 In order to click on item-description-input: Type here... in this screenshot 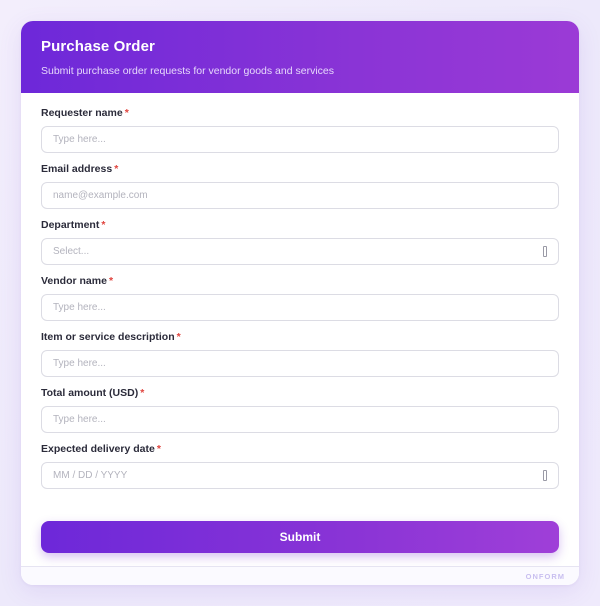, I will do `click(300, 363)`.